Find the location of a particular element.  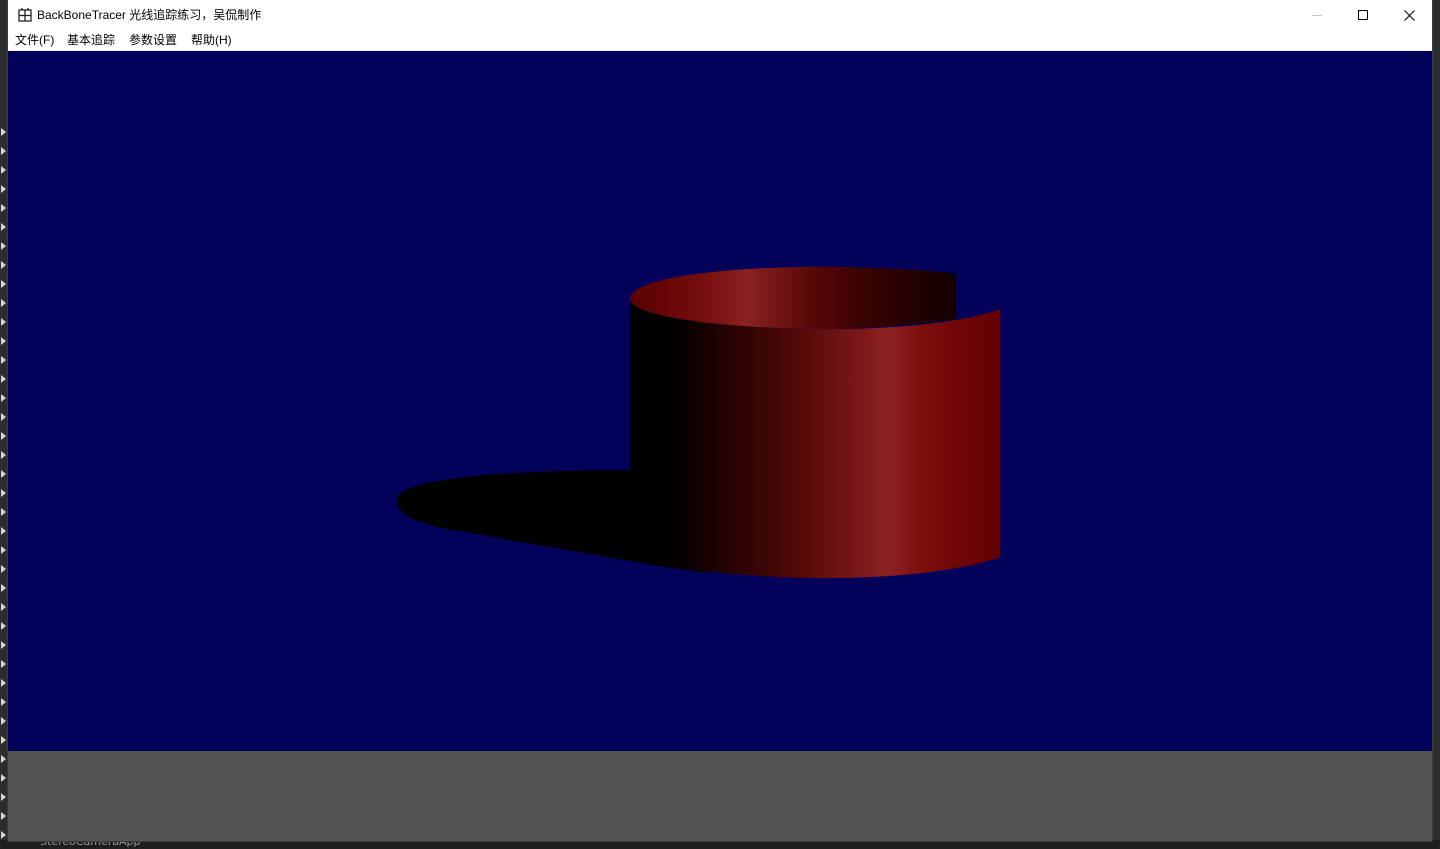

maximize-button is located at coordinates (1363, 15).